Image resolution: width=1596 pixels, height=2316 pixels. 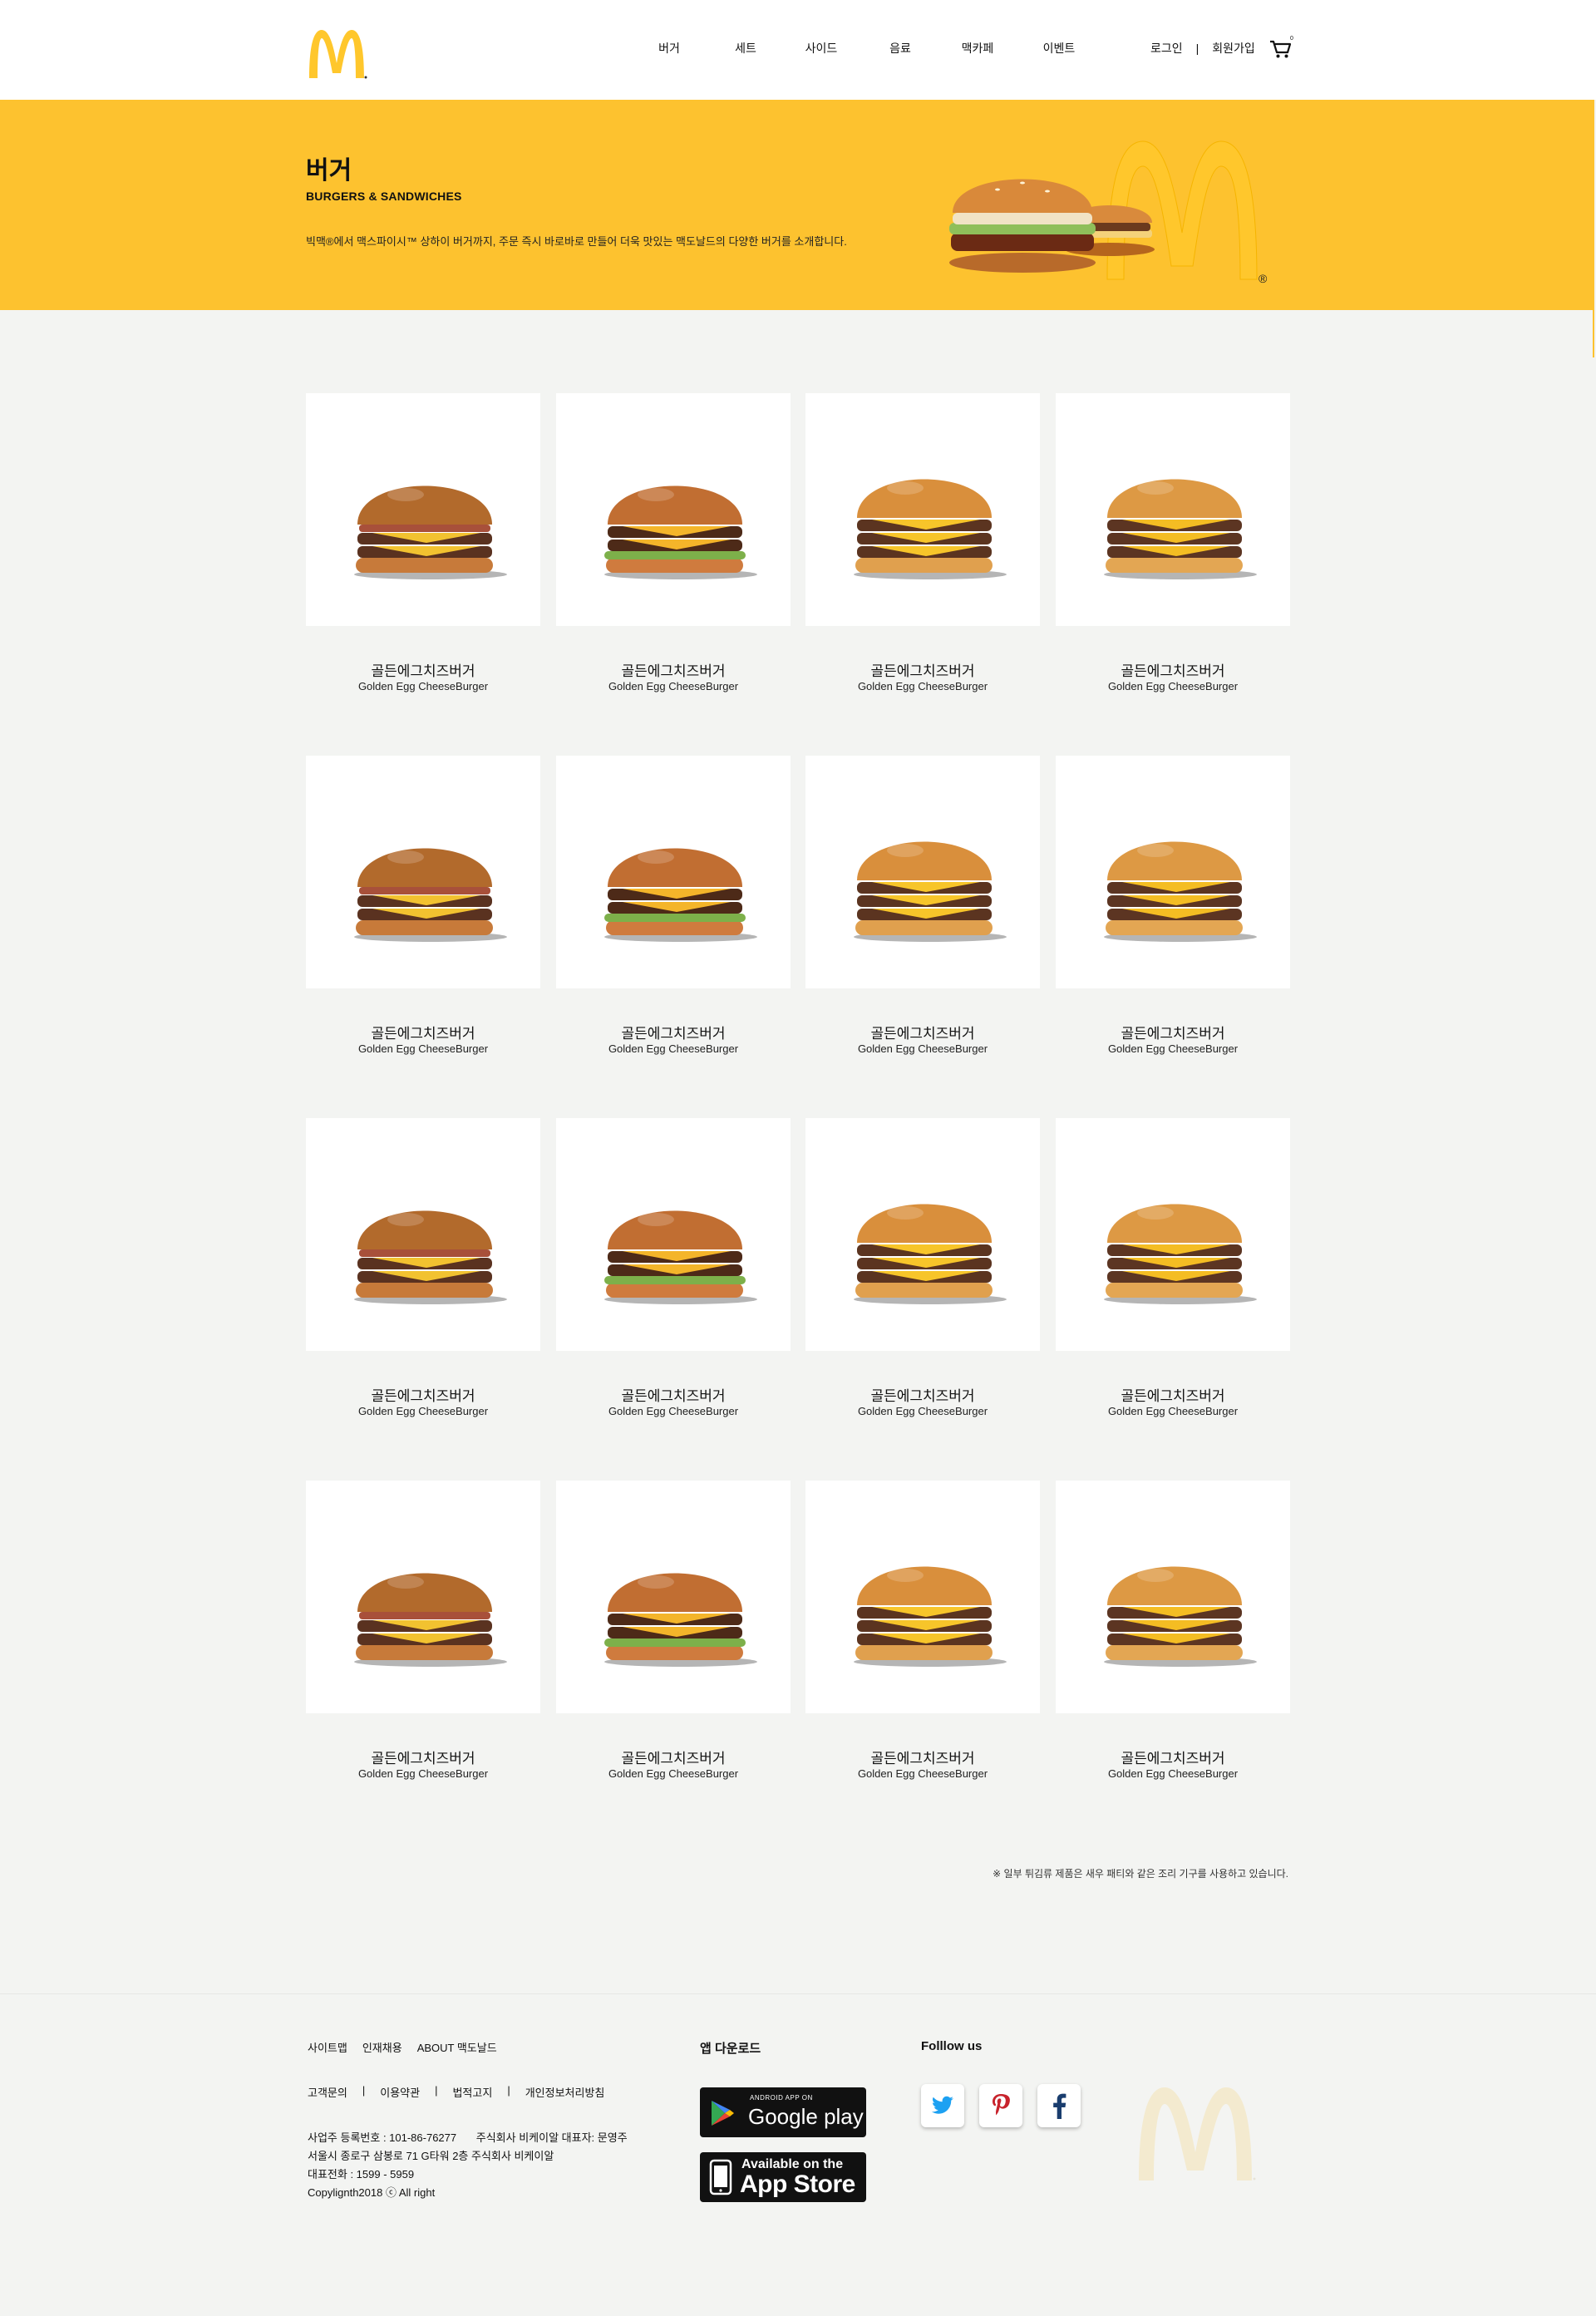 I want to click on footer-sitemap-link: 사이트맵, so click(x=327, y=2047).